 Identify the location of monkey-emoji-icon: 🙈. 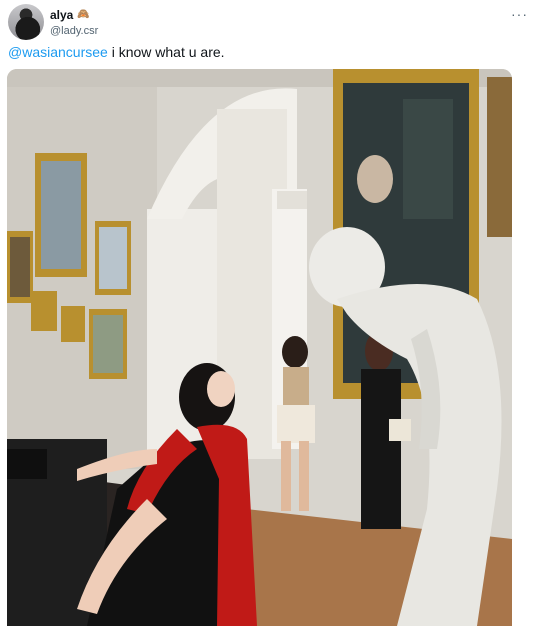
(83, 14).